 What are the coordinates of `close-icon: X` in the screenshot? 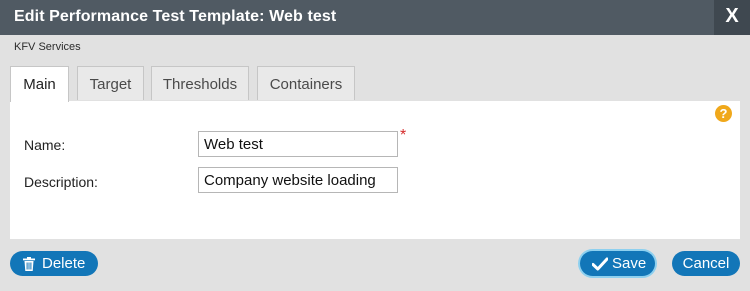 It's located at (732, 16).